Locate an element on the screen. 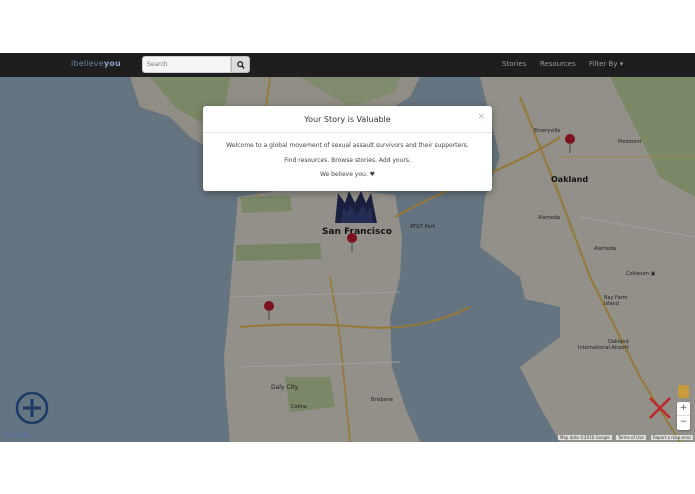 The image size is (695, 494). nav-filter-dropdown: Filter By ▾ is located at coordinates (606, 64).